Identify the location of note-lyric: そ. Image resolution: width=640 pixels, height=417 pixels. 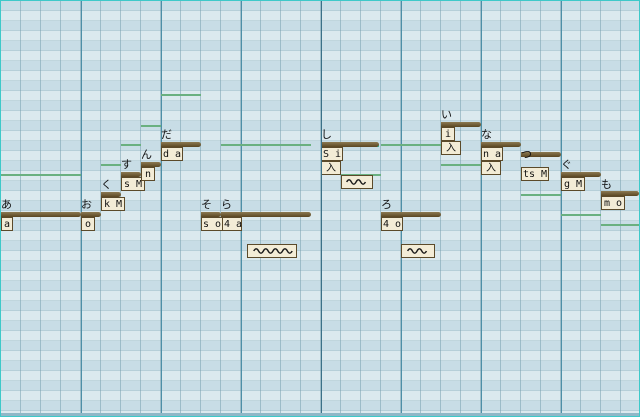
(206, 204).